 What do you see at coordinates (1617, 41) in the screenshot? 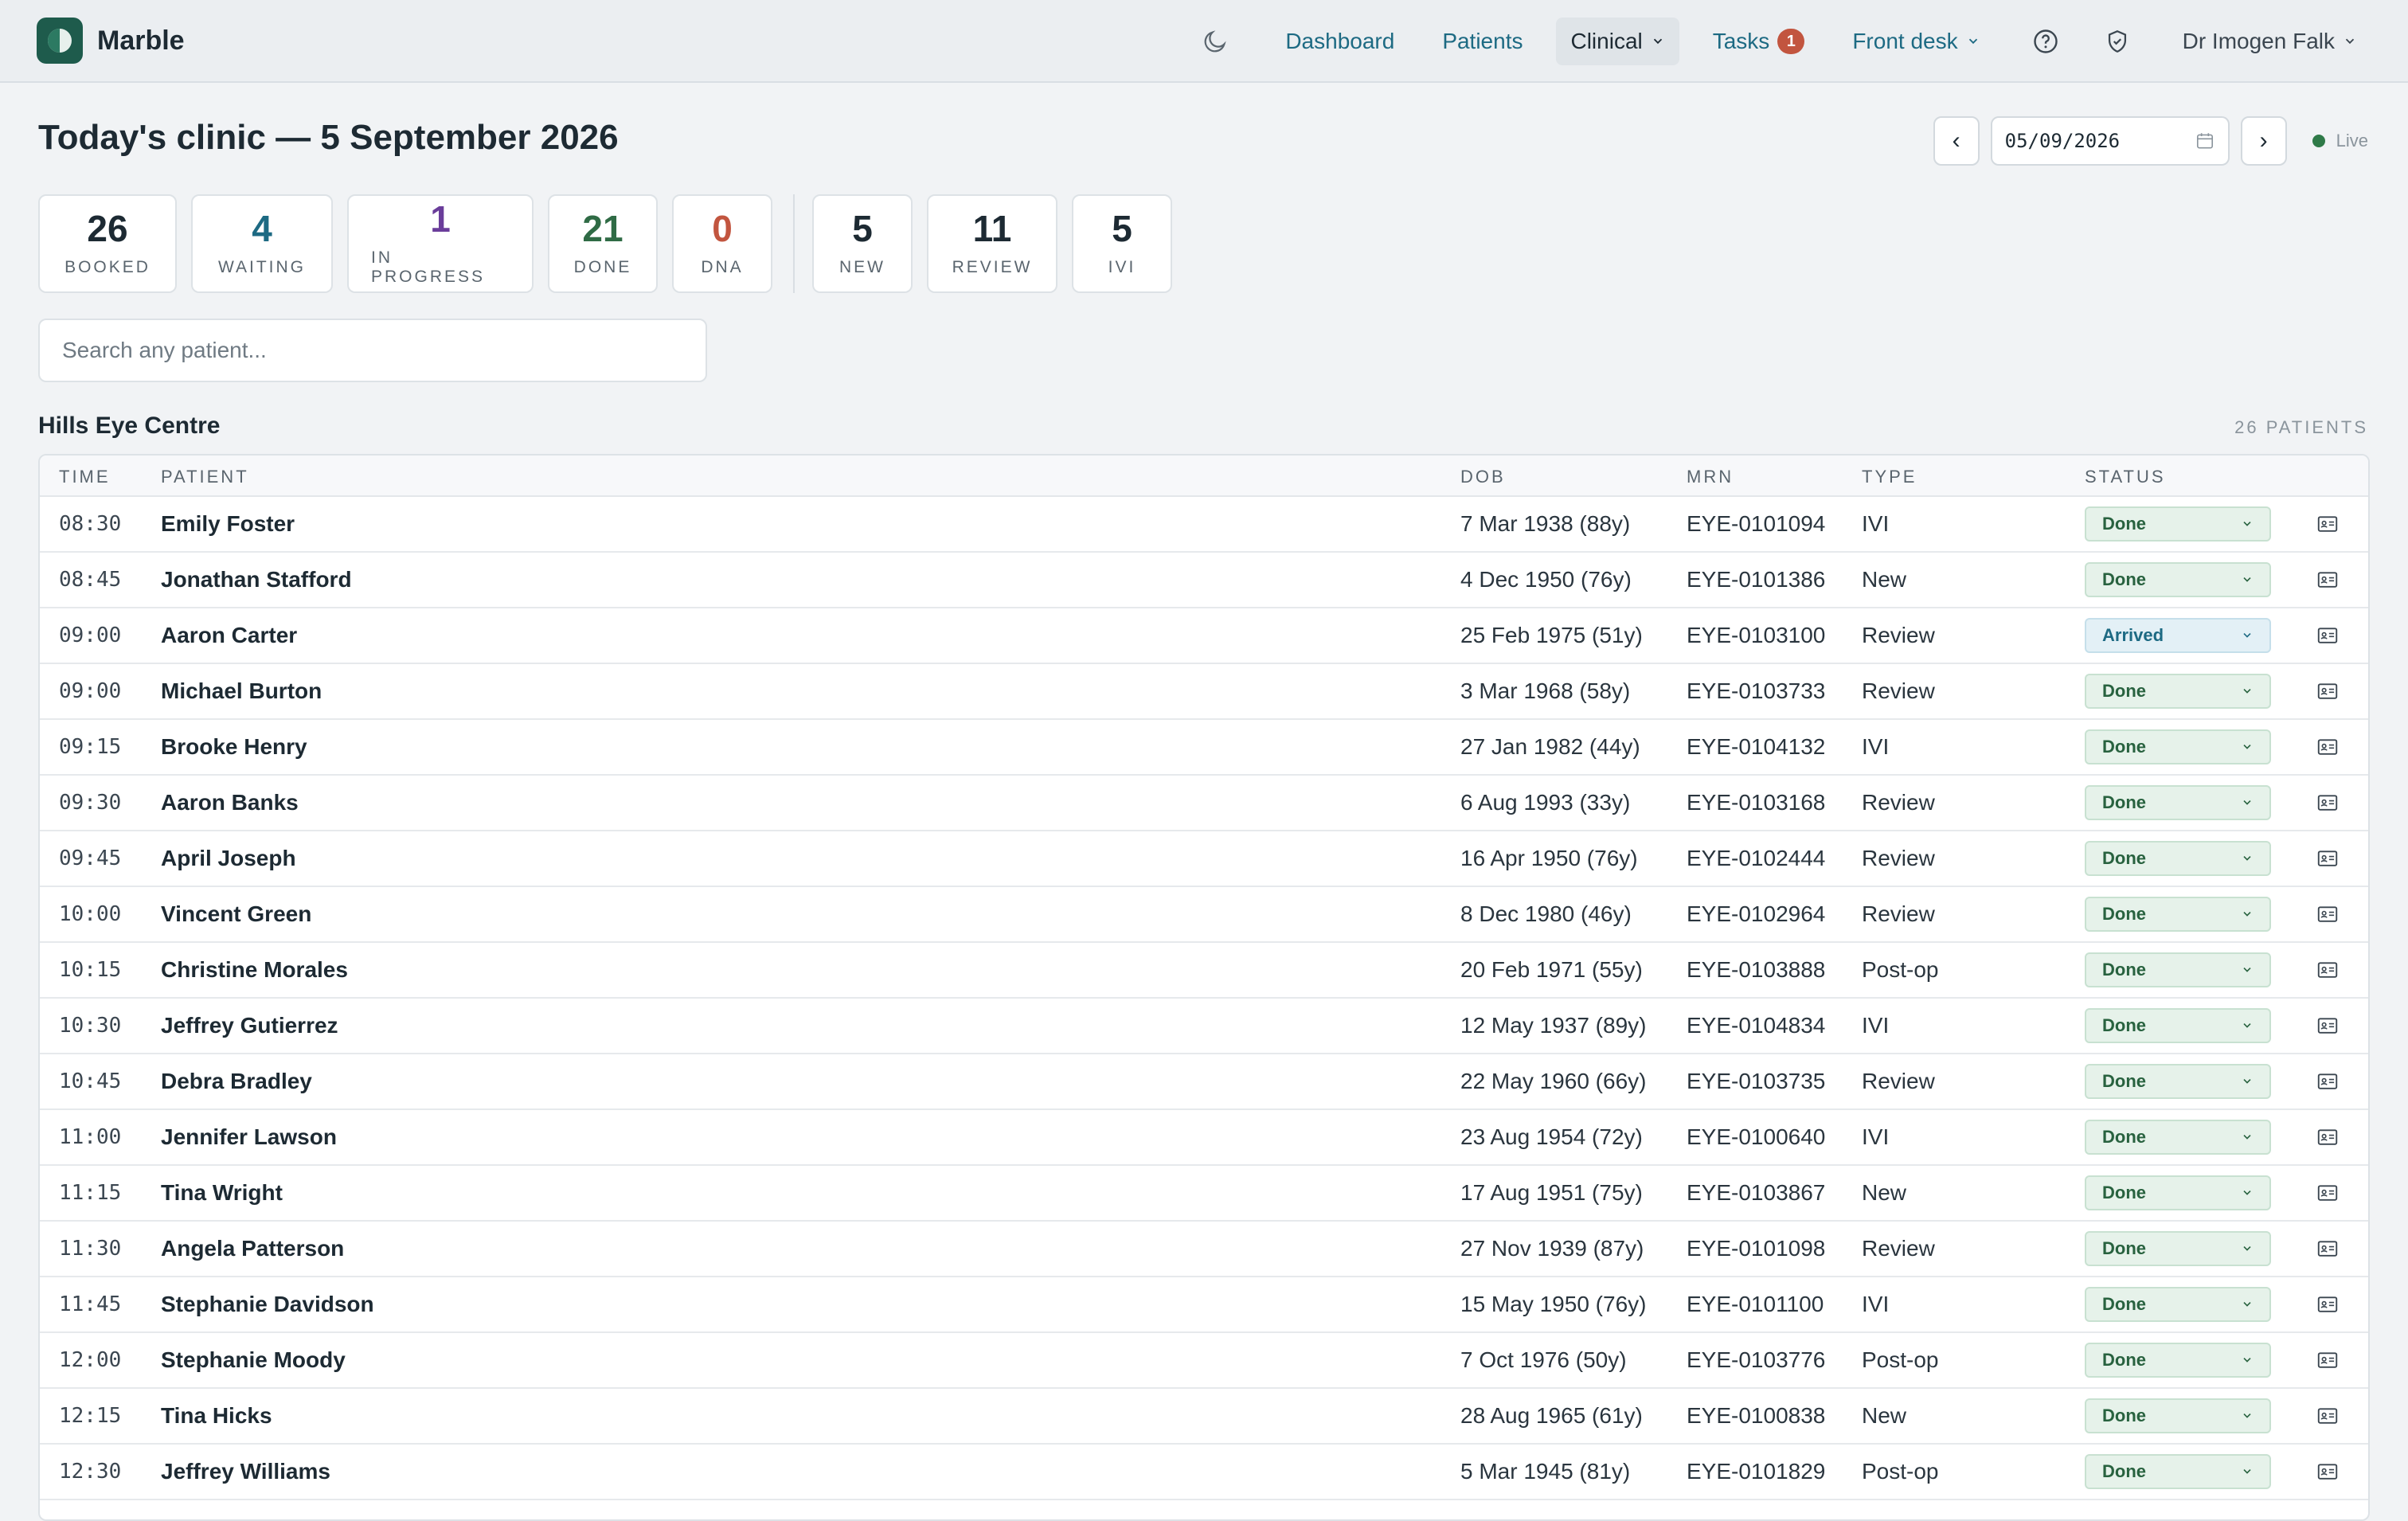
I see `nav-clinical: Clinical` at bounding box center [1617, 41].